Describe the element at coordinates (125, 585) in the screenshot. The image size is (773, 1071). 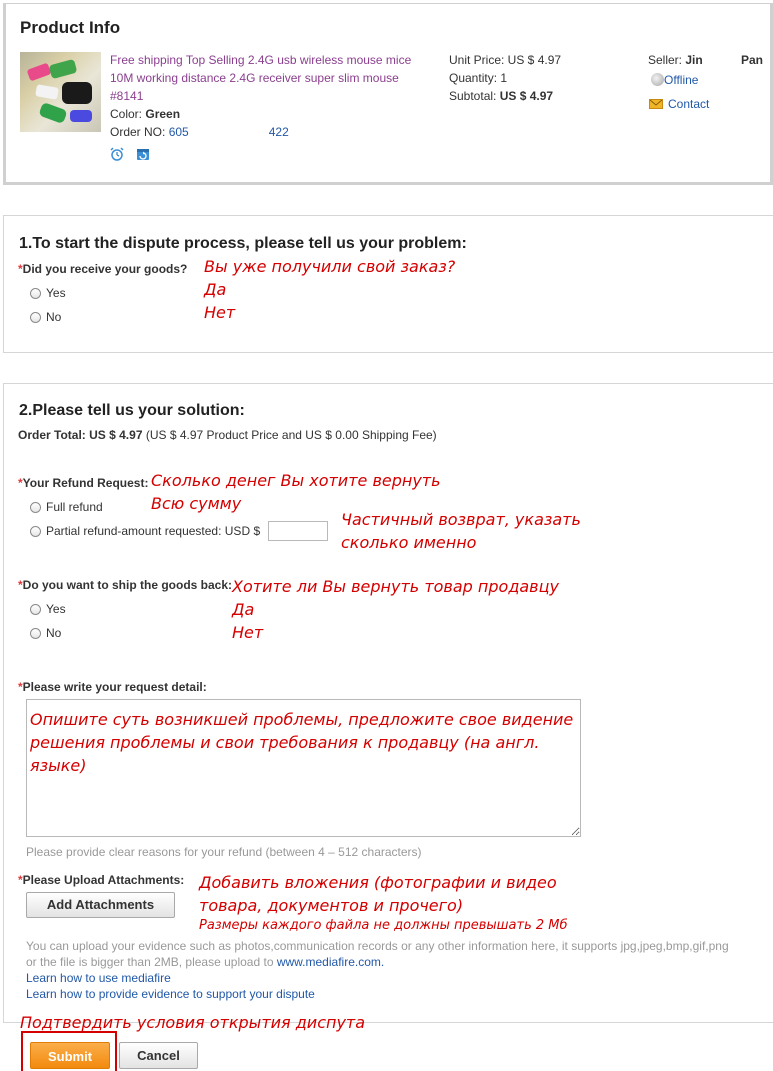
I see `ship-back-label: *Do you want to ship the goods back:` at that location.